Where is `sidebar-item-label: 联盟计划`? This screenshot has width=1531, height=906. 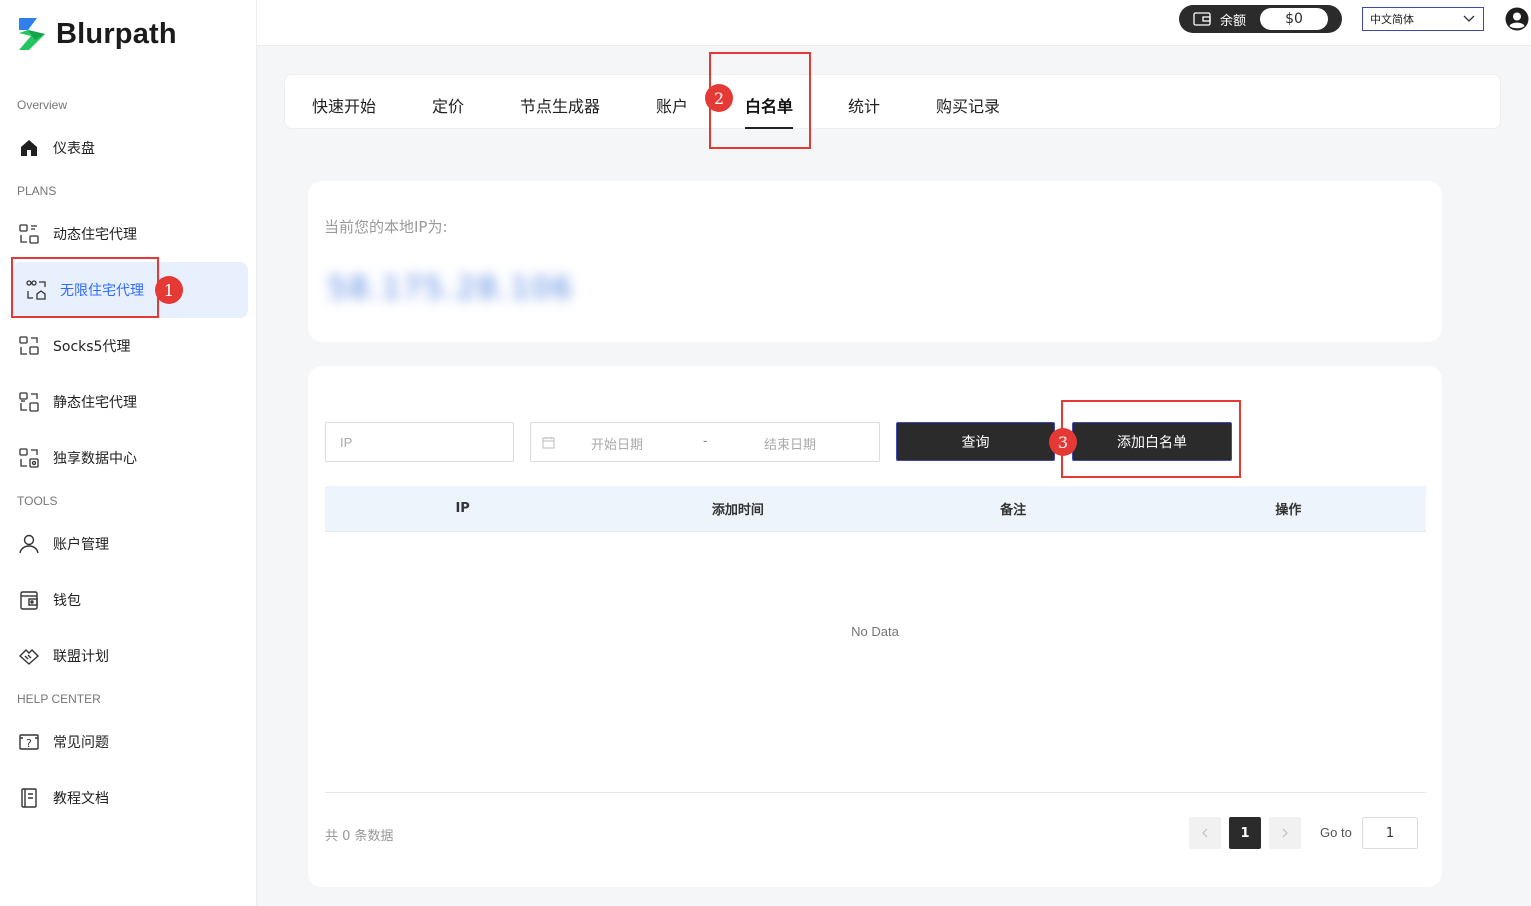 sidebar-item-label: 联盟计划 is located at coordinates (81, 657).